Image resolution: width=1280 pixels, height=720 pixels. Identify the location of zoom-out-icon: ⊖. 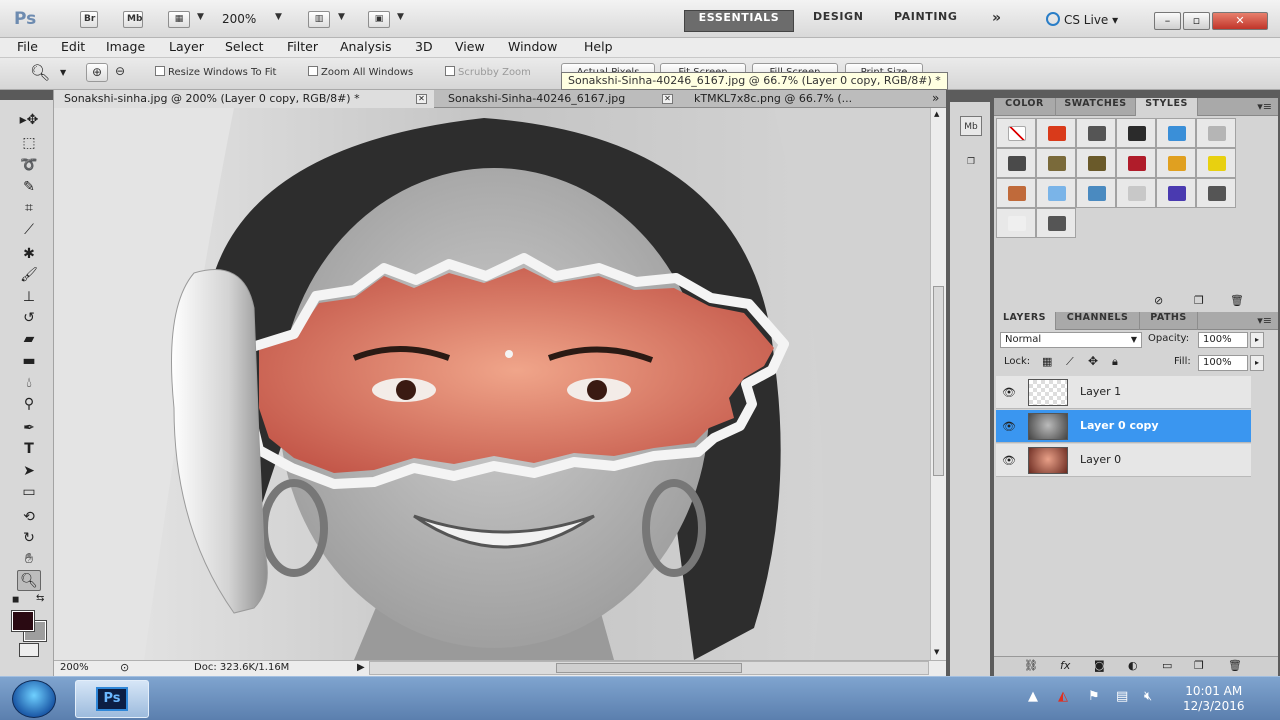
(120, 72).